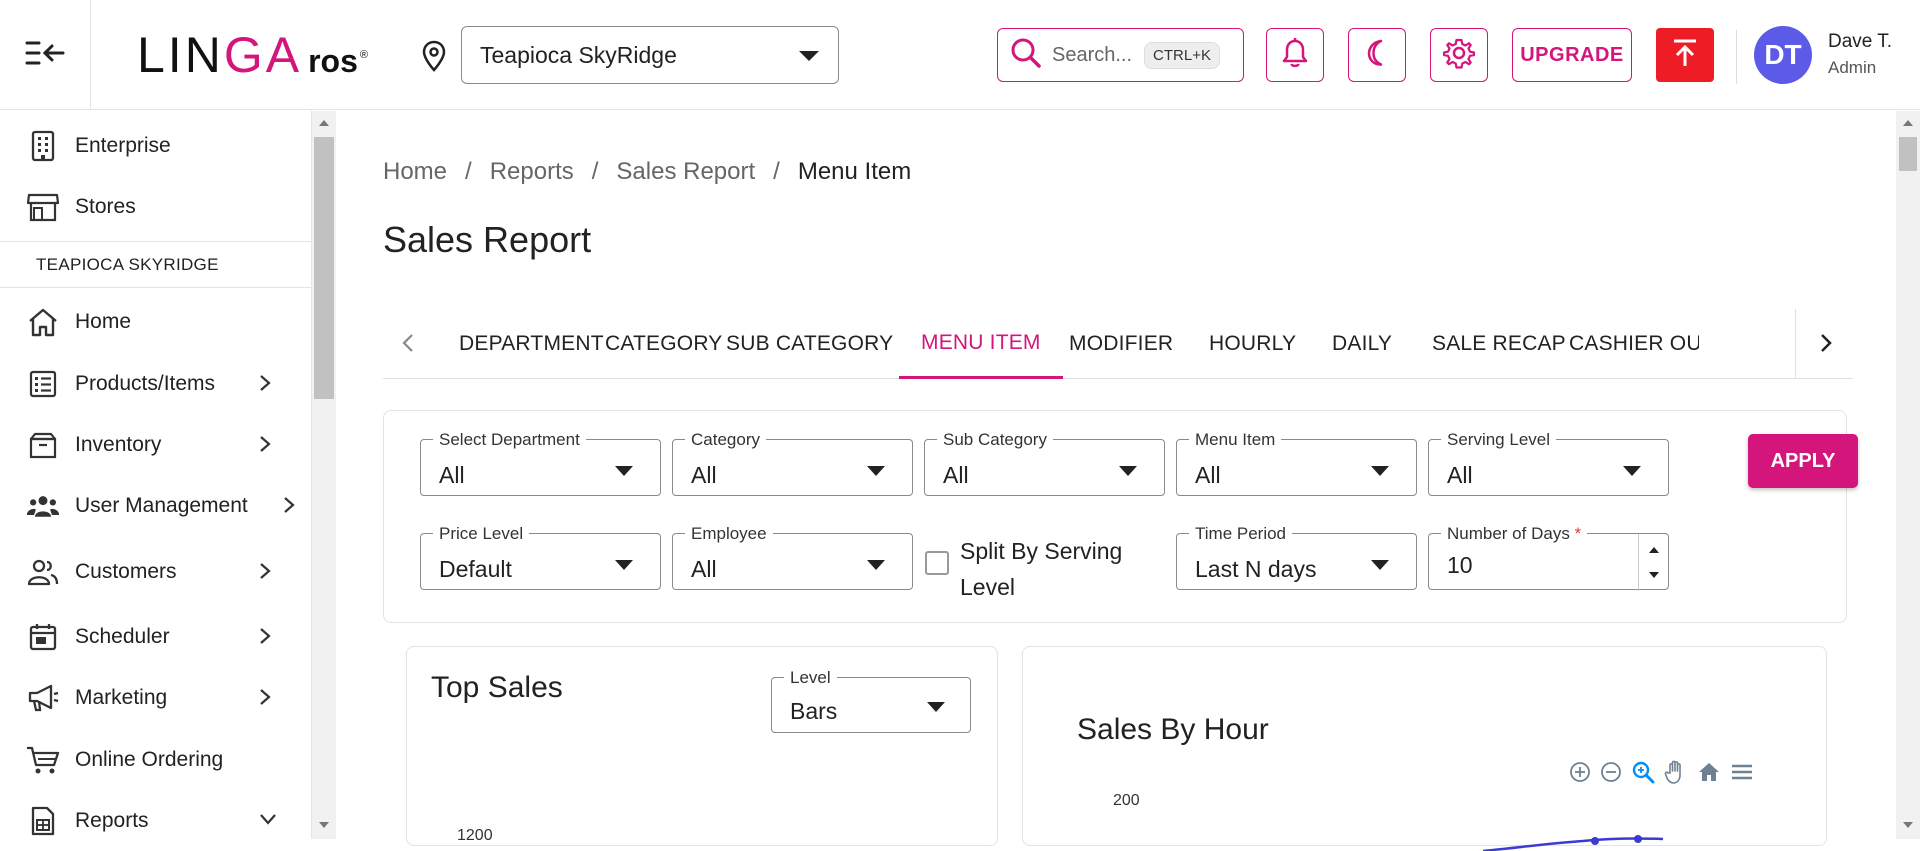  Describe the element at coordinates (1572, 55) in the screenshot. I see `upgrade-button: UPGRADE` at that location.